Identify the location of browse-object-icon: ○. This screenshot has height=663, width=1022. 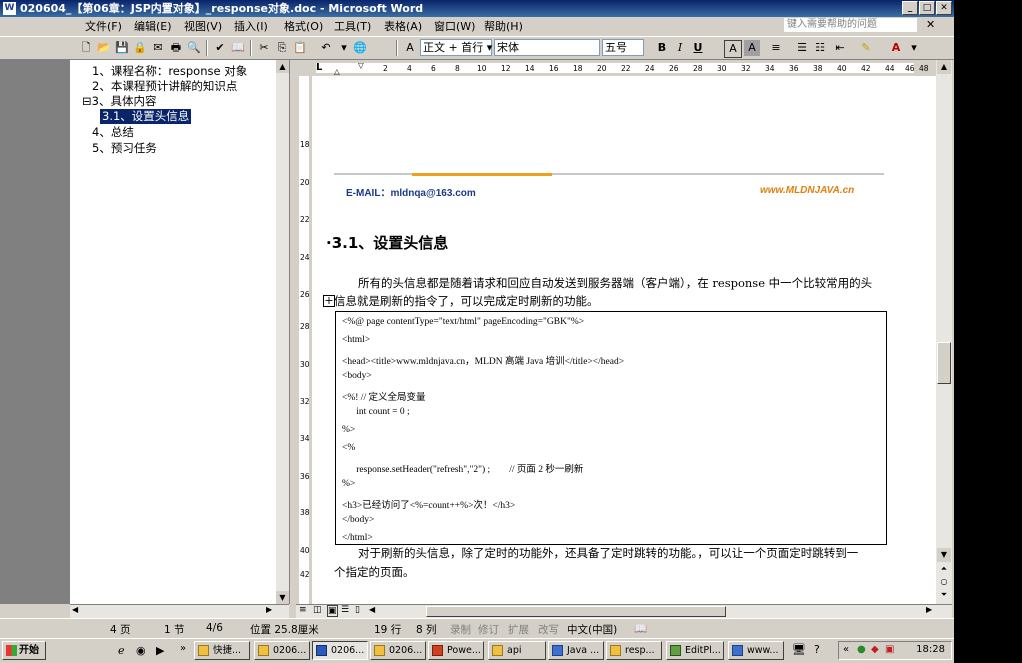
(944, 583).